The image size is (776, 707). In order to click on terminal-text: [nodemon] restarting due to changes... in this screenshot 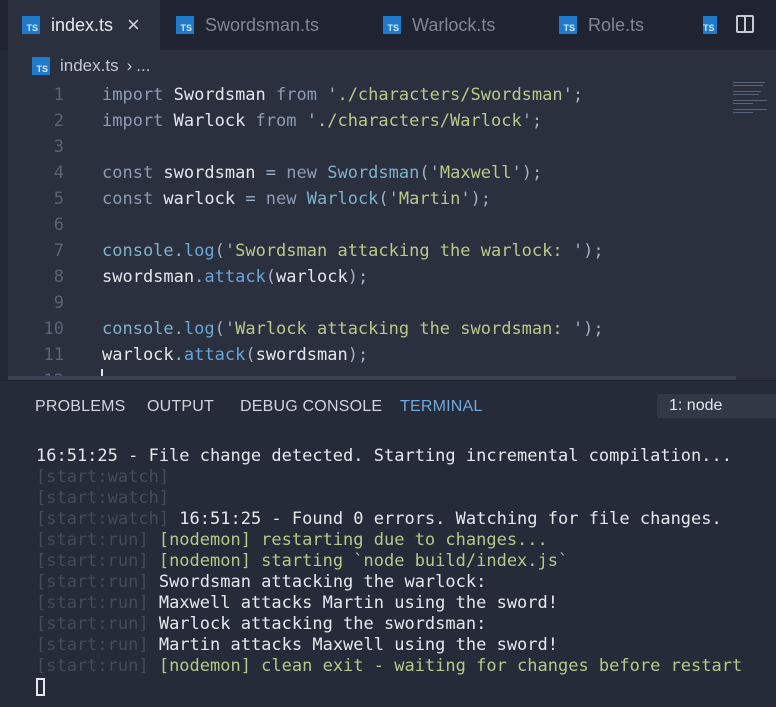, I will do `click(348, 540)`.